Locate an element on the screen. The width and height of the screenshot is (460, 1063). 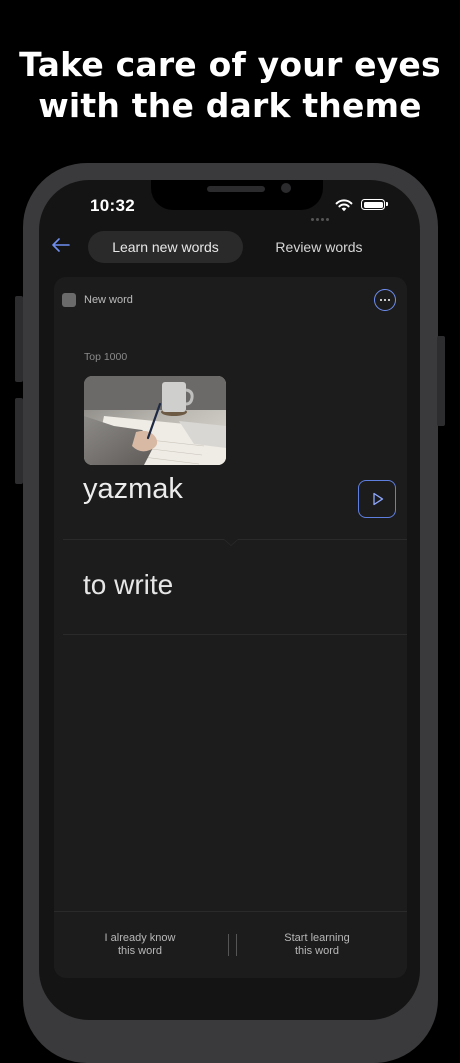
headline-line-2: with the dark theme is located at coordinates (230, 105).